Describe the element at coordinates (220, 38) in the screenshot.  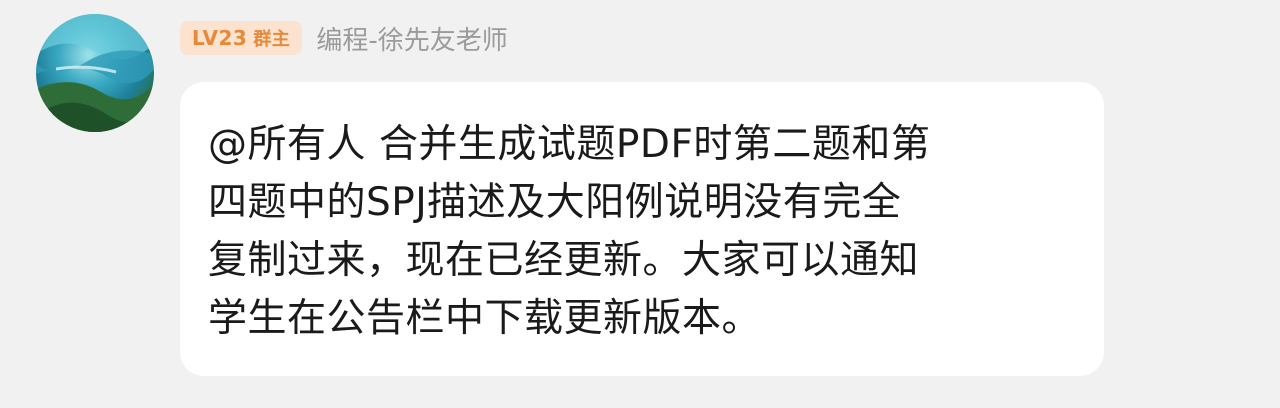
I see `level-label: LV23` at that location.